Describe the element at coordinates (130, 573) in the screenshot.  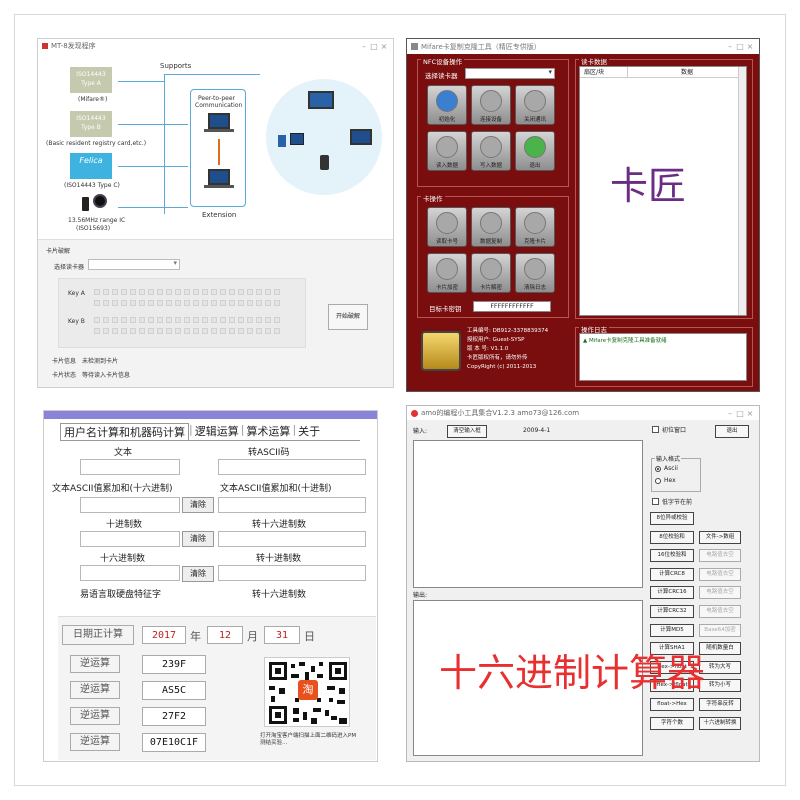
I see `hex-input` at that location.